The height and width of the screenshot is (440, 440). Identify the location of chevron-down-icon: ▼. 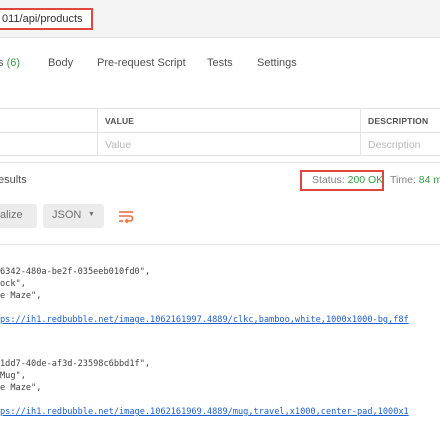
(91, 214).